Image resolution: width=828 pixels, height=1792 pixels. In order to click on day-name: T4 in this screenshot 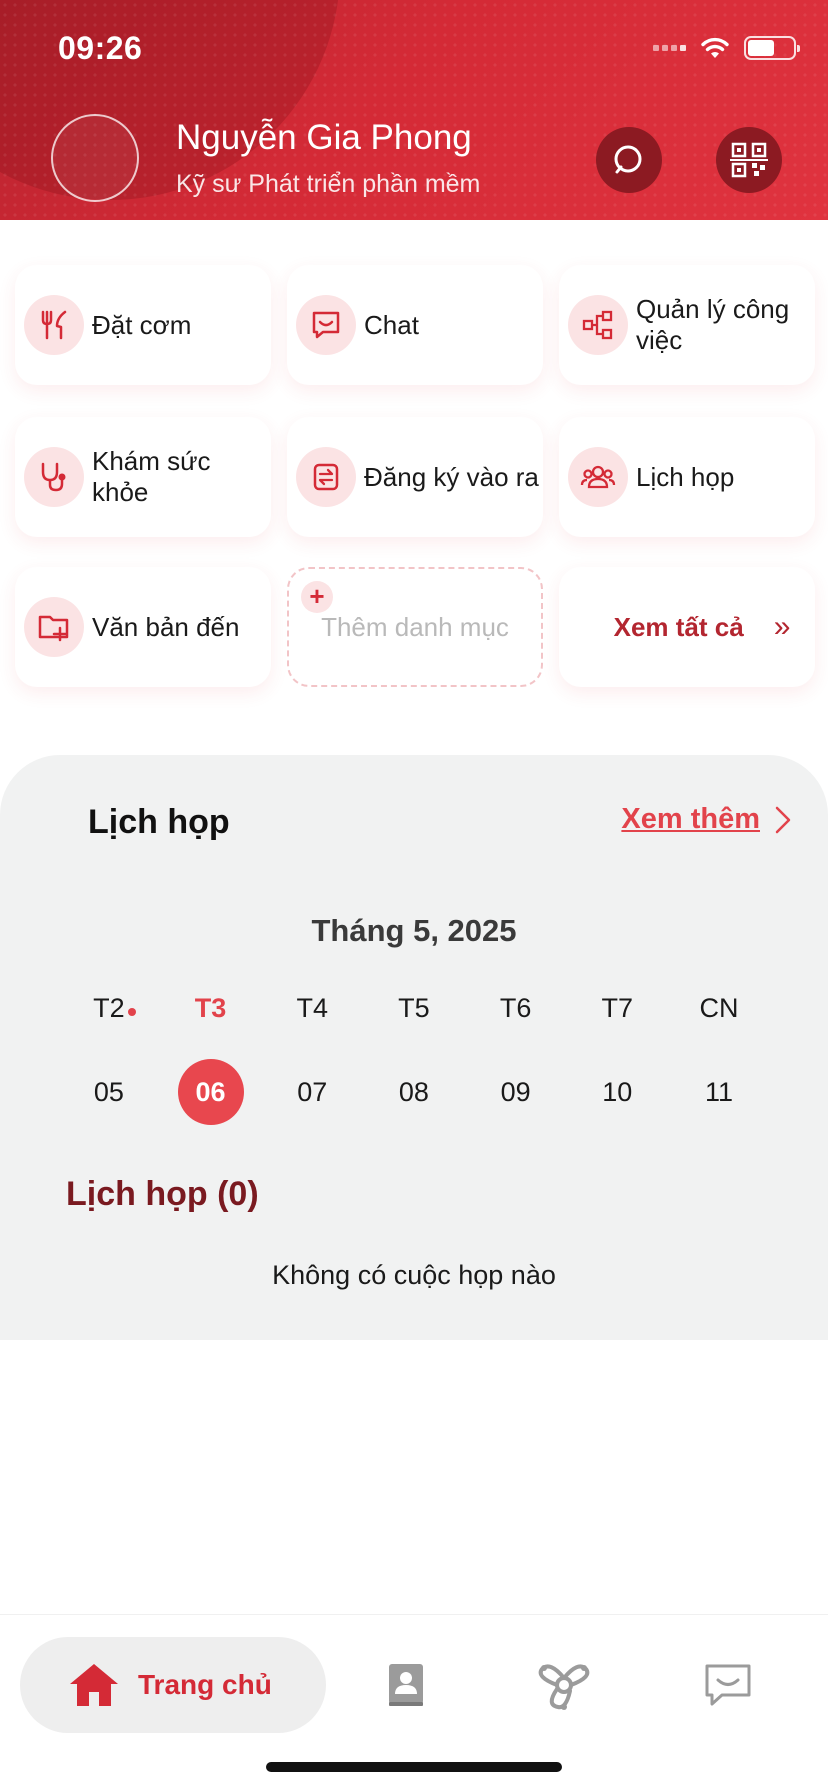, I will do `click(312, 1008)`.